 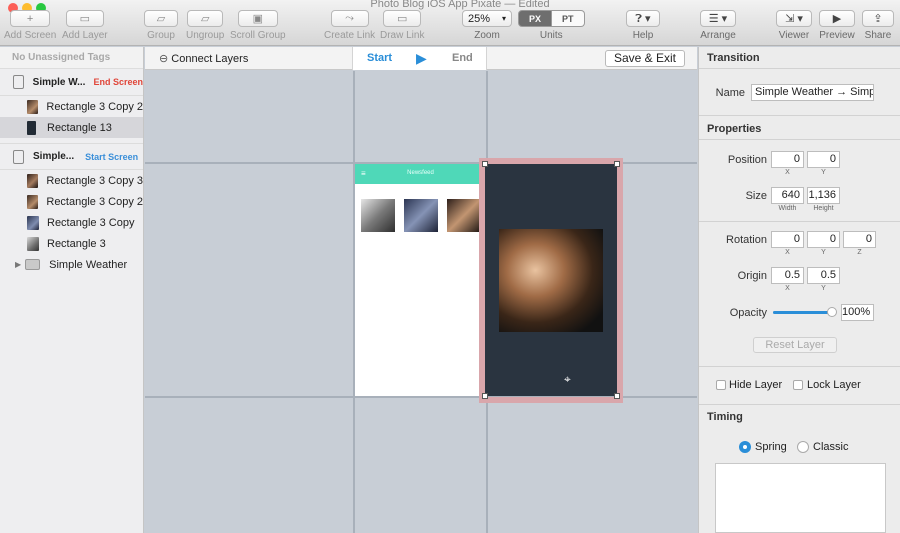 What do you see at coordinates (205, 25) in the screenshot?
I see `ungroup-button: ▱ Ungroup` at bounding box center [205, 25].